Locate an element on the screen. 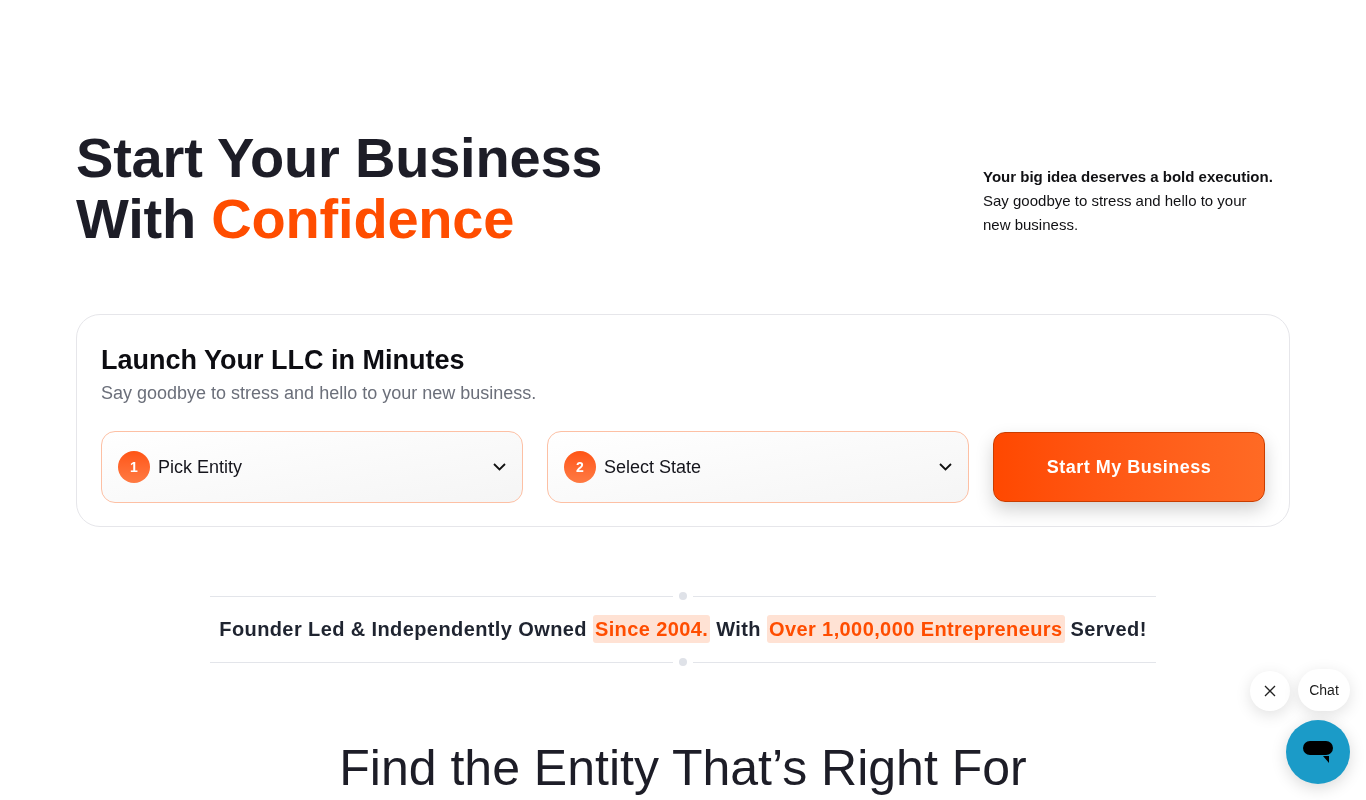  close-button is located at coordinates (1270, 691).